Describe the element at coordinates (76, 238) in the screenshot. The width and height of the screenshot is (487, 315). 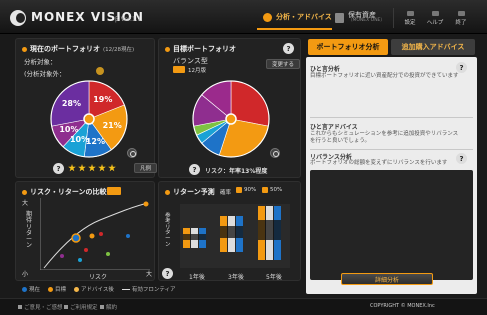
I see `current-point` at that location.